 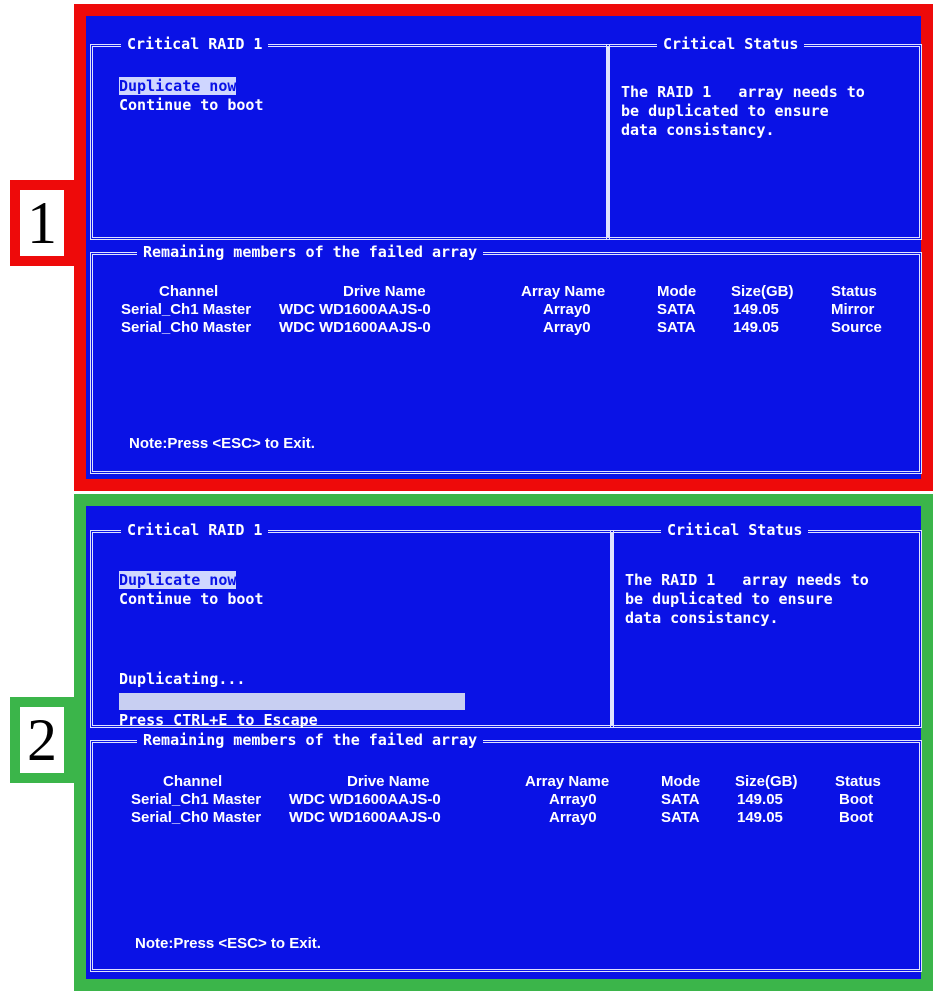 I want to click on step-1-label: 1, so click(x=42, y=222).